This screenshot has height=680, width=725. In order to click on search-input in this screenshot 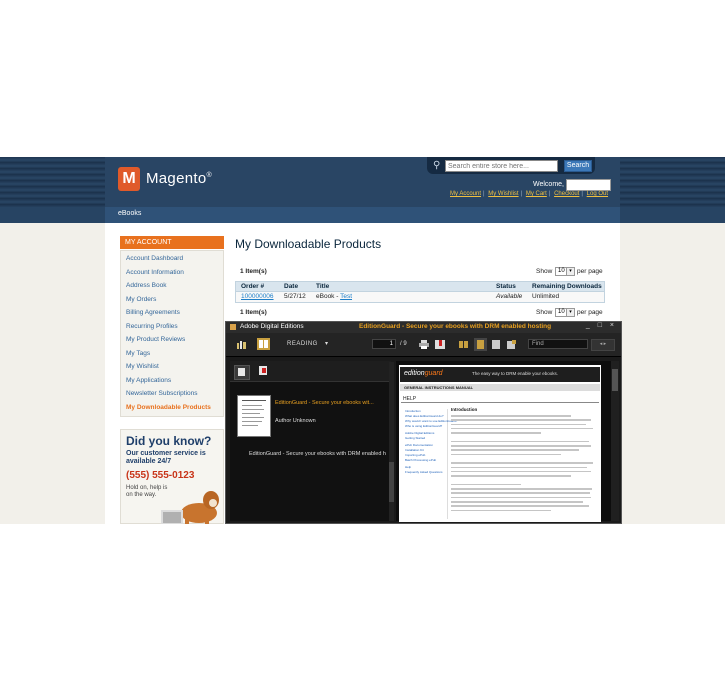, I will do `click(501, 166)`.